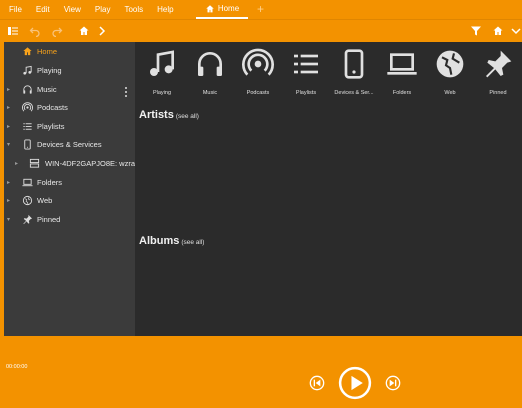 Image resolution: width=522 pixels, height=408 pixels. I want to click on albums-see-all-link: (see all), so click(192, 242).